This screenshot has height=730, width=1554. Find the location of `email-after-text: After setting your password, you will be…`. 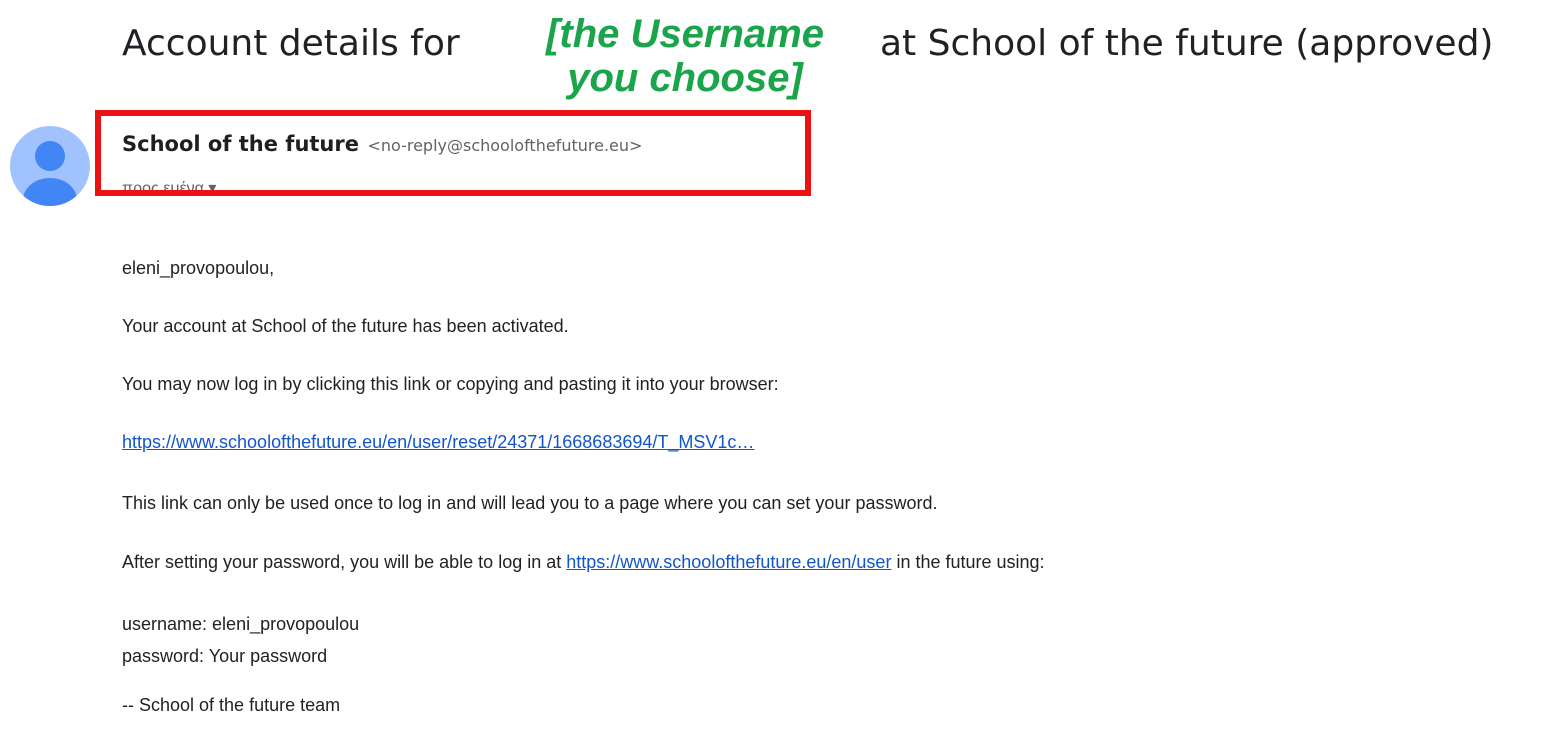

email-after-text: After setting your password, you will be… is located at coordinates (583, 562).